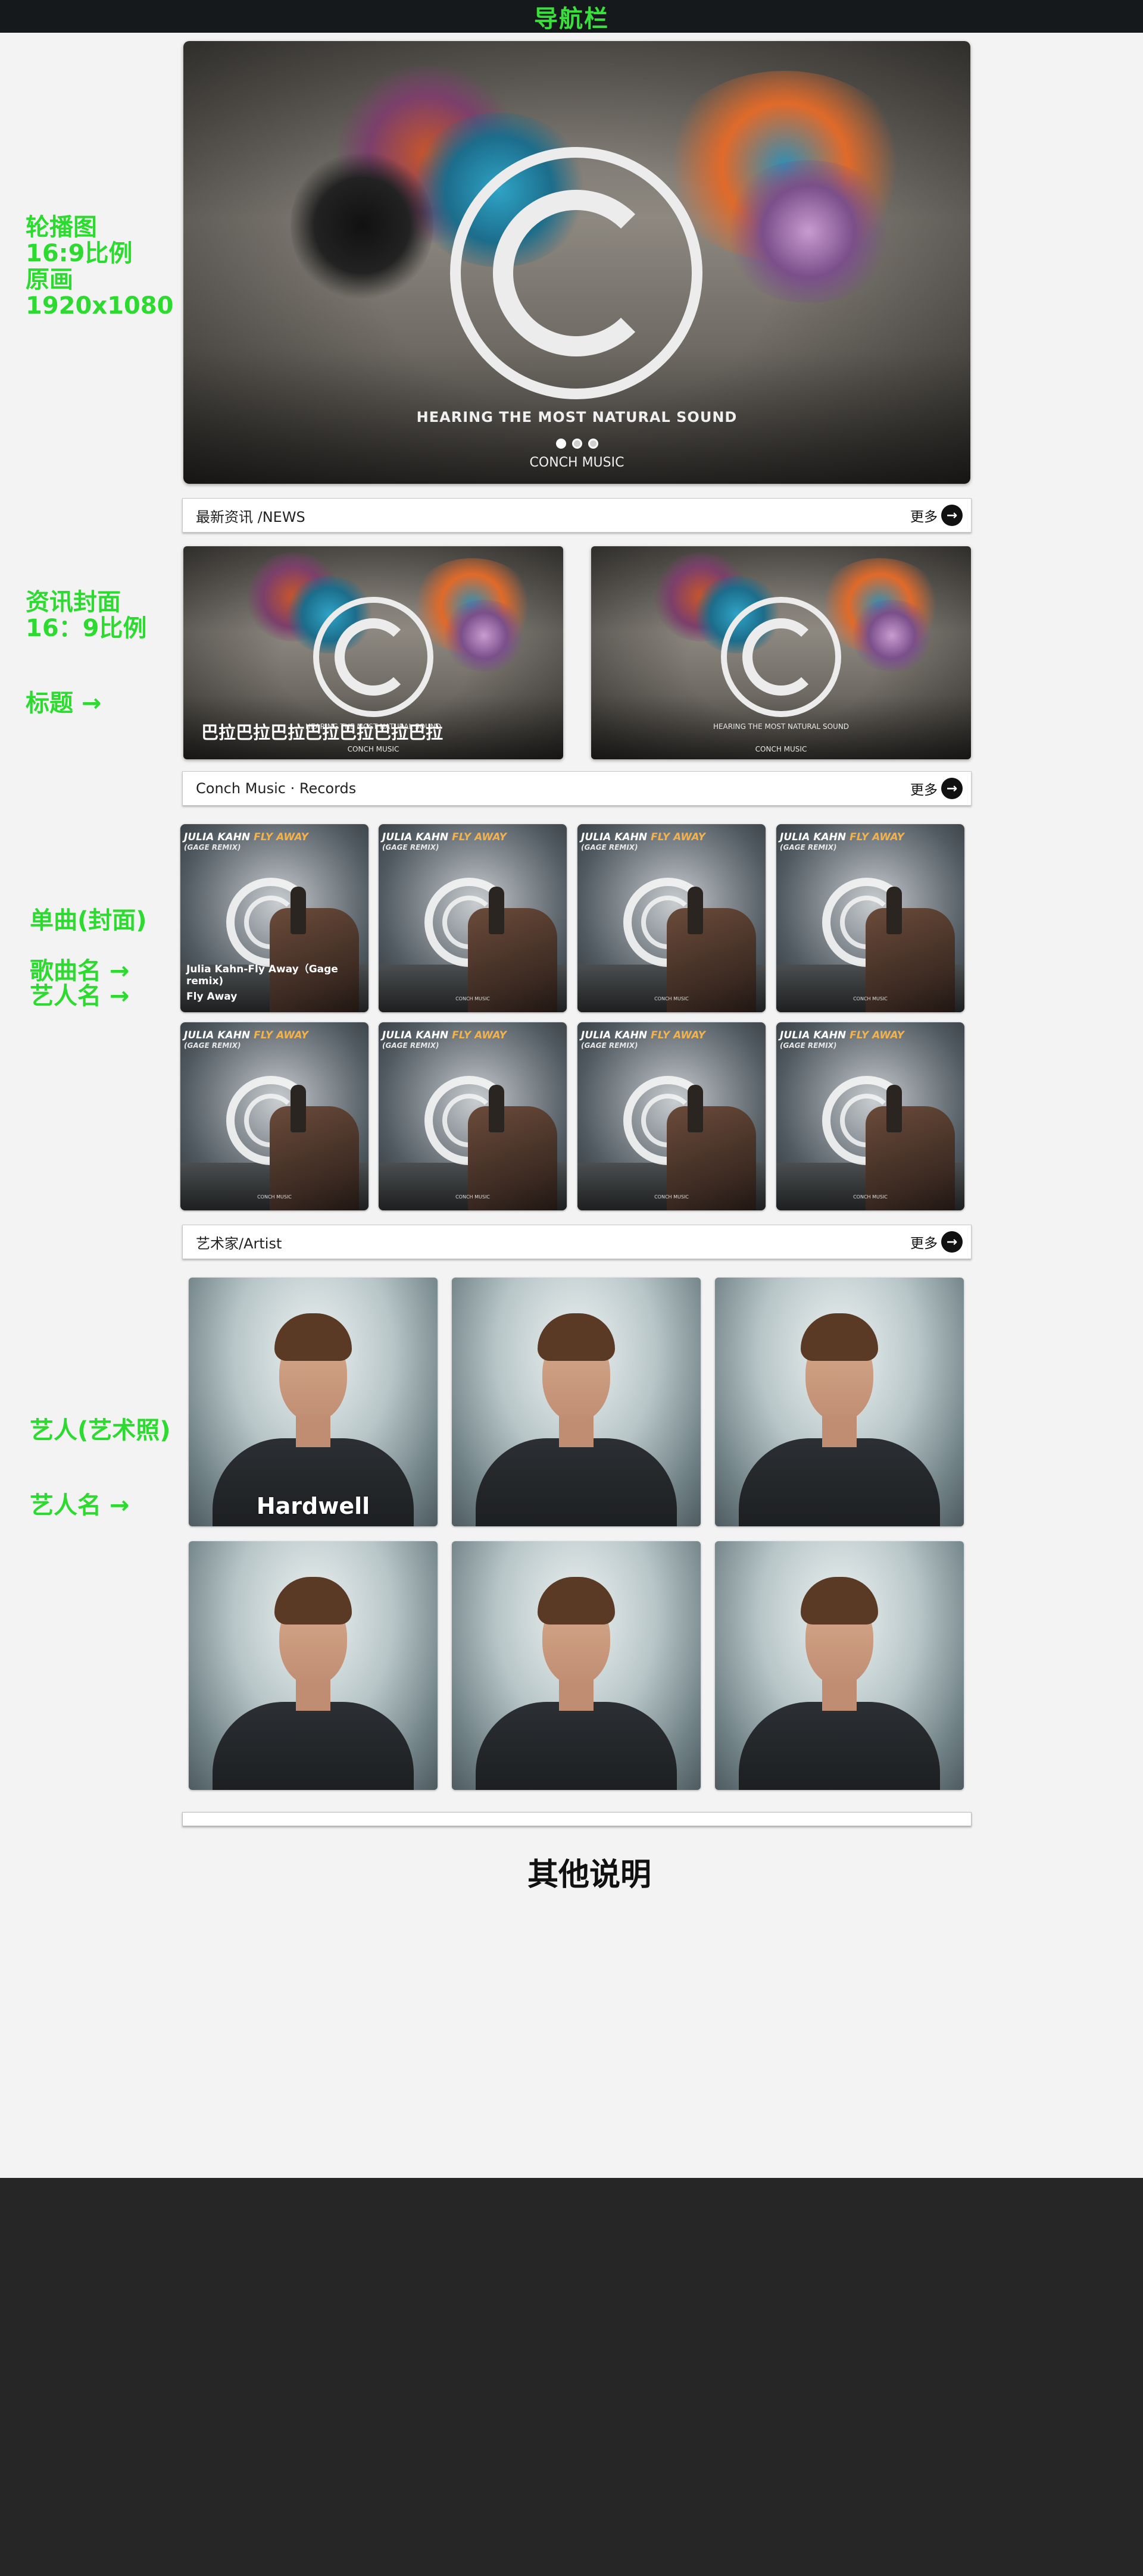 This screenshot has height=2576, width=1143. What do you see at coordinates (577, 417) in the screenshot?
I see `carousel-tagline: HEARING THE MOST NATURAL SOUND` at bounding box center [577, 417].